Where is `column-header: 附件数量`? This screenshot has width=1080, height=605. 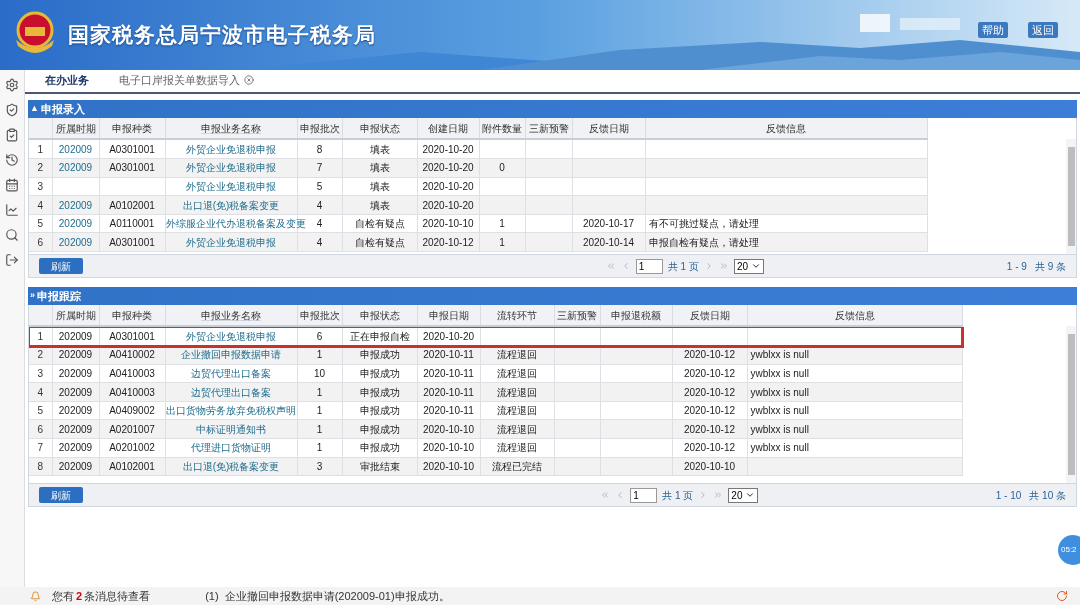 column-header: 附件数量 is located at coordinates (502, 128).